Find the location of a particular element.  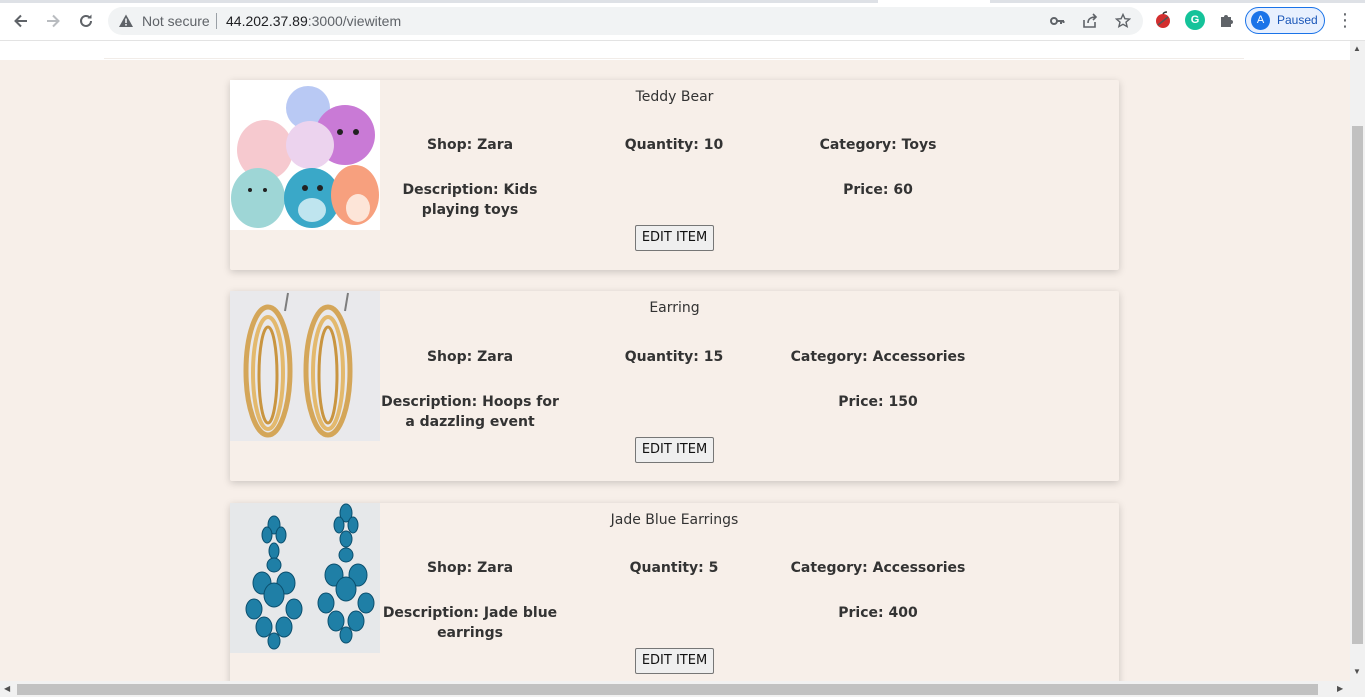

tab-strip-edge is located at coordinates (682, 1).